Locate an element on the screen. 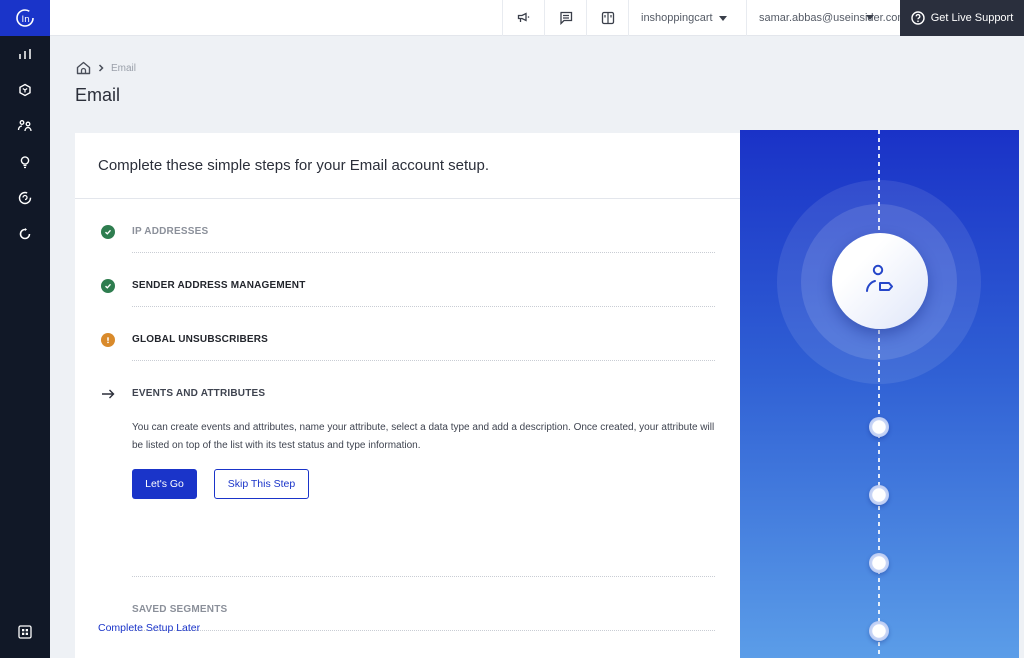 The width and height of the screenshot is (1024, 658). account-name: inshoppingcart is located at coordinates (677, 18).